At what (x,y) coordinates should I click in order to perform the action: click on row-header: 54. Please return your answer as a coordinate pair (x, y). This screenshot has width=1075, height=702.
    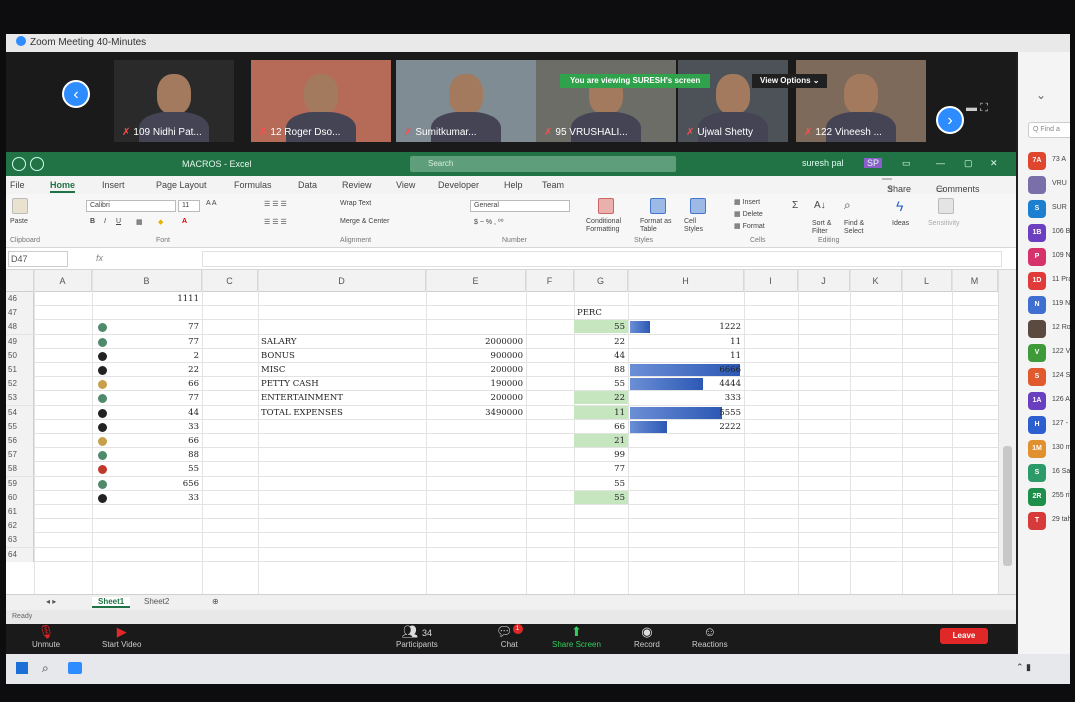
    Looking at the image, I should click on (20, 412).